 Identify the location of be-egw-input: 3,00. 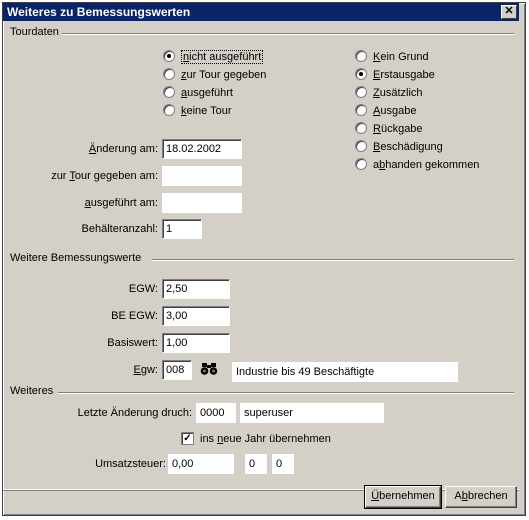
(196, 316).